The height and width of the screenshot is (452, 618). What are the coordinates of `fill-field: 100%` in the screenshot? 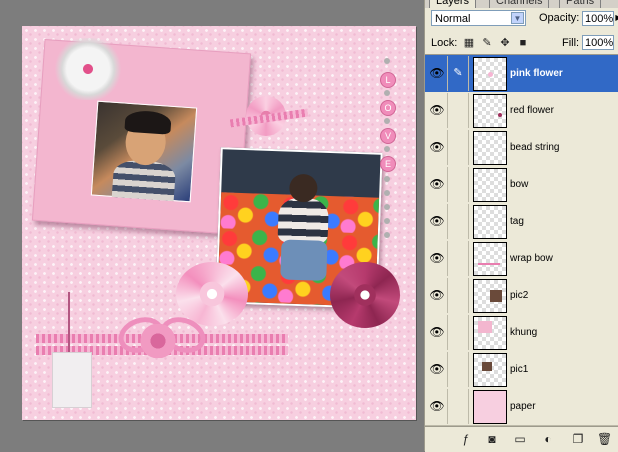 It's located at (598, 42).